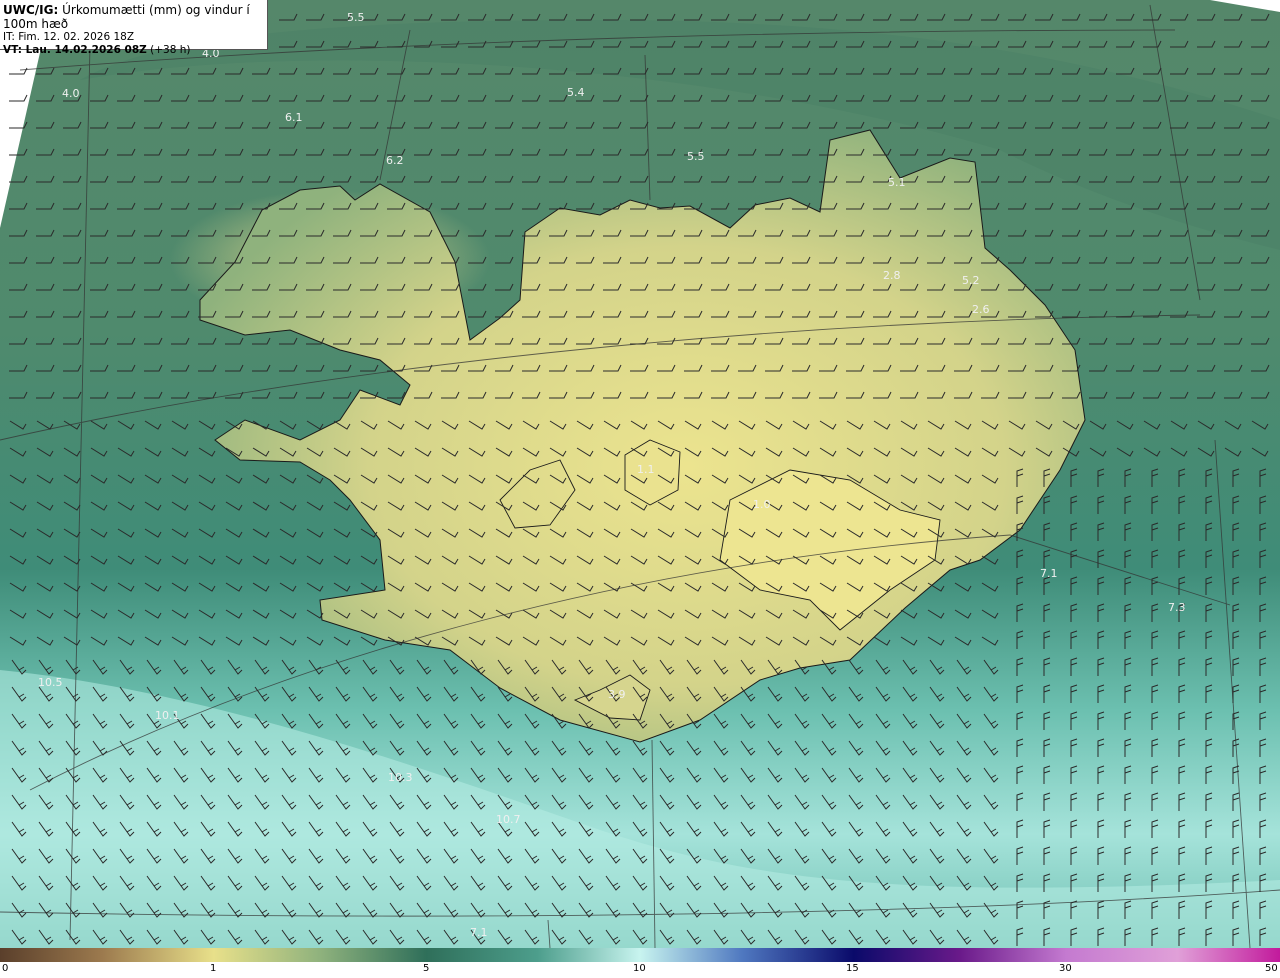 The width and height of the screenshot is (1280, 978). What do you see at coordinates (1271, 968) in the screenshot?
I see `colorbar-tick: 50` at bounding box center [1271, 968].